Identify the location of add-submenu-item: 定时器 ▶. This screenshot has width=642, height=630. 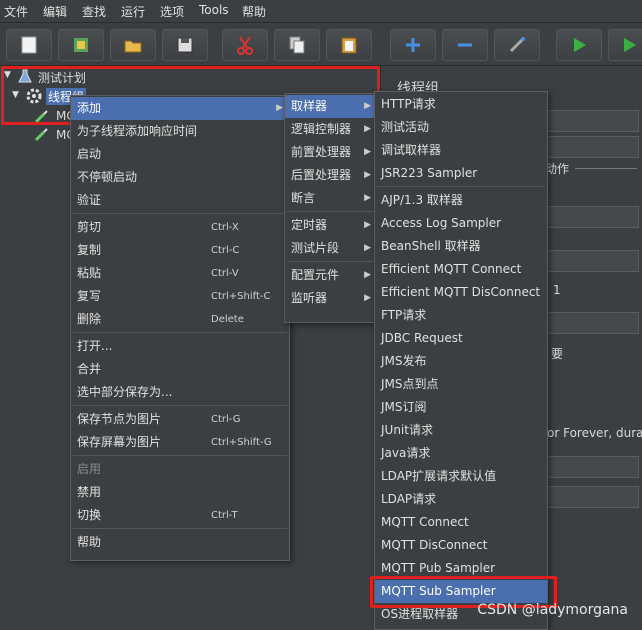
(331, 225).